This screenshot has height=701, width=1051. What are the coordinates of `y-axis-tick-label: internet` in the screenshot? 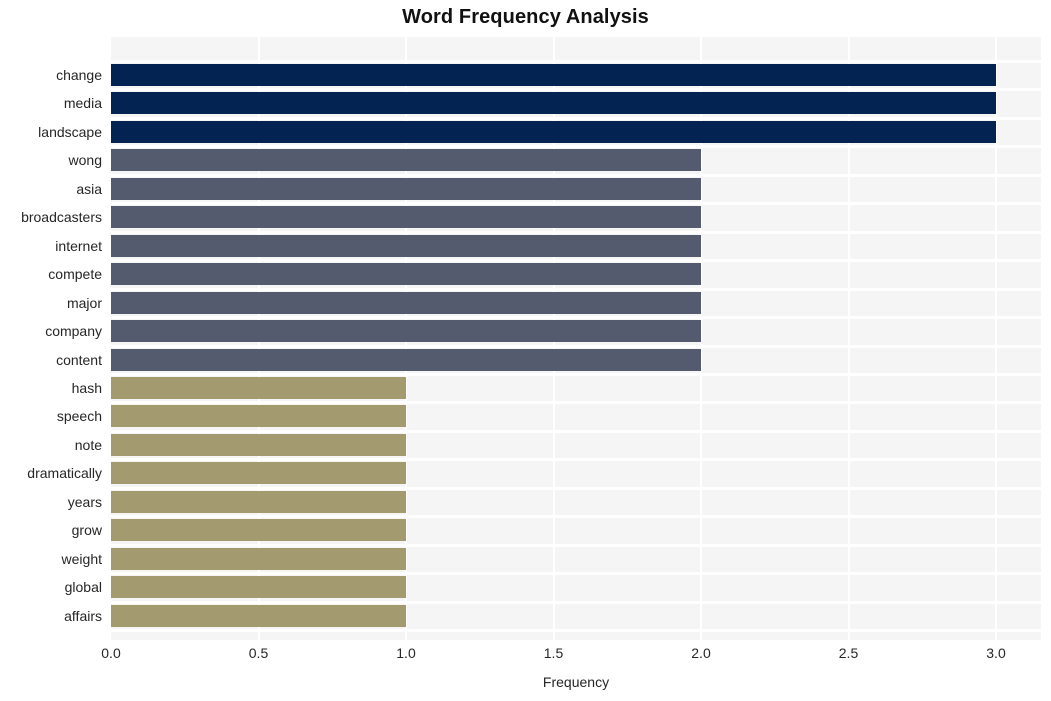 It's located at (78, 245).